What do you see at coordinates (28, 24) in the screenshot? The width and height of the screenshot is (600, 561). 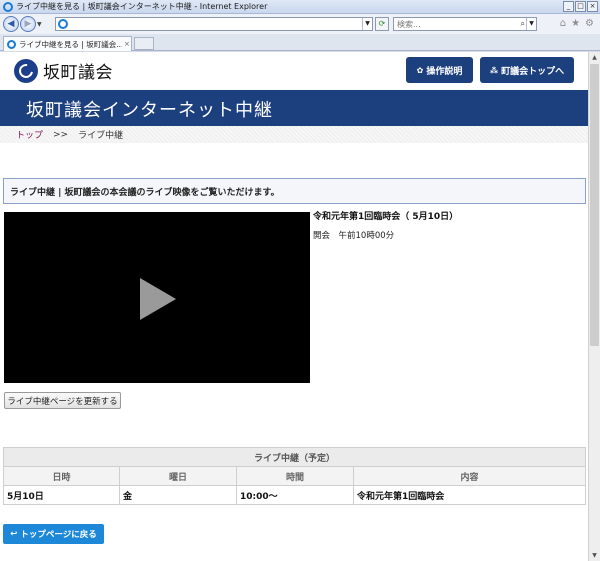 I see `forward-arrow-icon: ▶` at bounding box center [28, 24].